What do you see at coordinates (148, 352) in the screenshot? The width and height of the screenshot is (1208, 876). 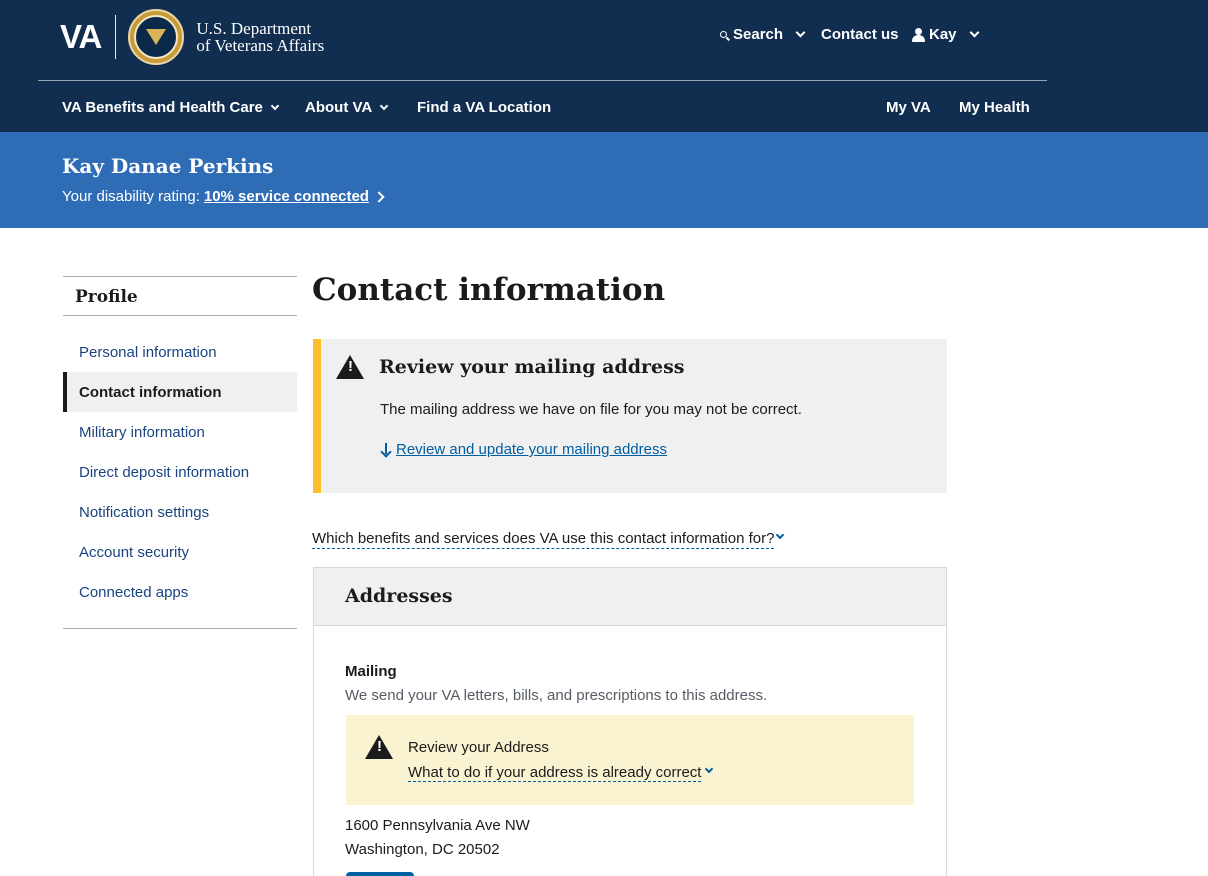 I see `sidebar-item-label: Personal information` at bounding box center [148, 352].